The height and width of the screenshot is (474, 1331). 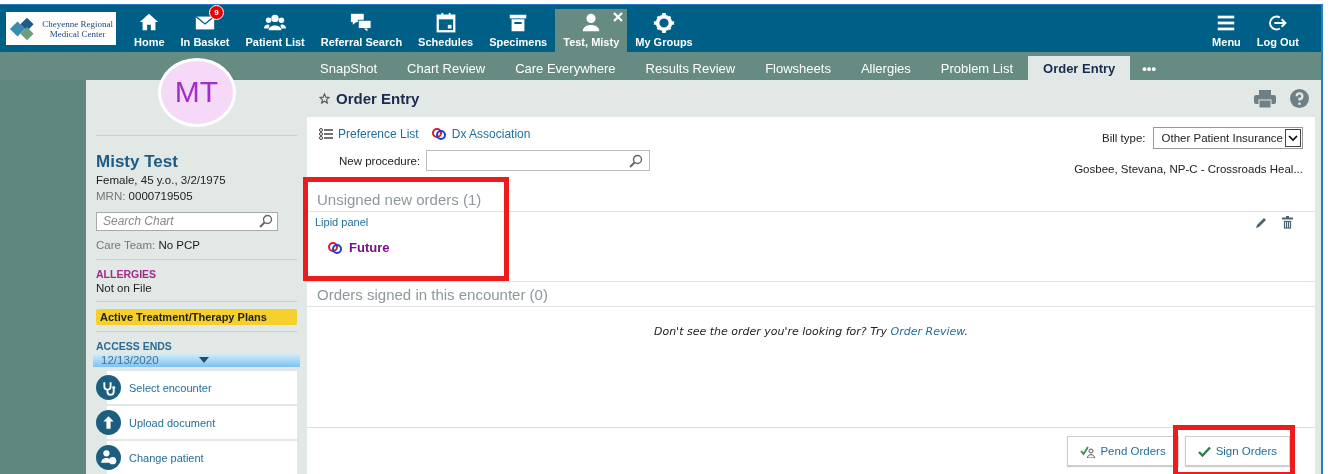 I want to click on chevron-icon, so click(x=1293, y=138).